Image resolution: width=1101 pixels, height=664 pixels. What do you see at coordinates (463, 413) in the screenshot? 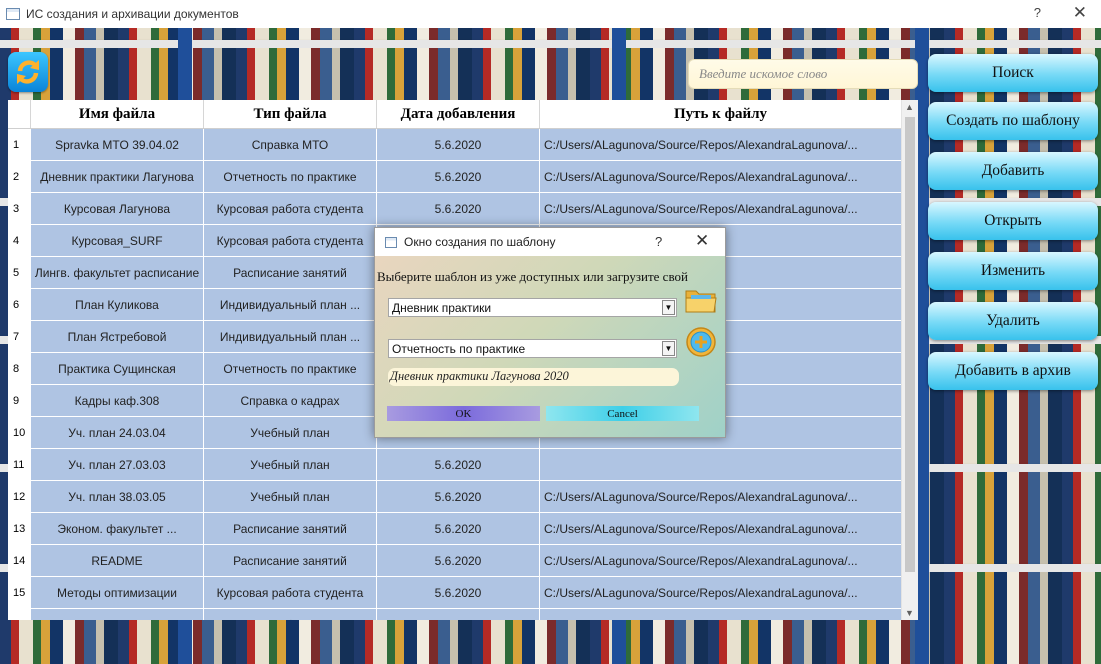
I see `ok-button: OK` at bounding box center [463, 413].